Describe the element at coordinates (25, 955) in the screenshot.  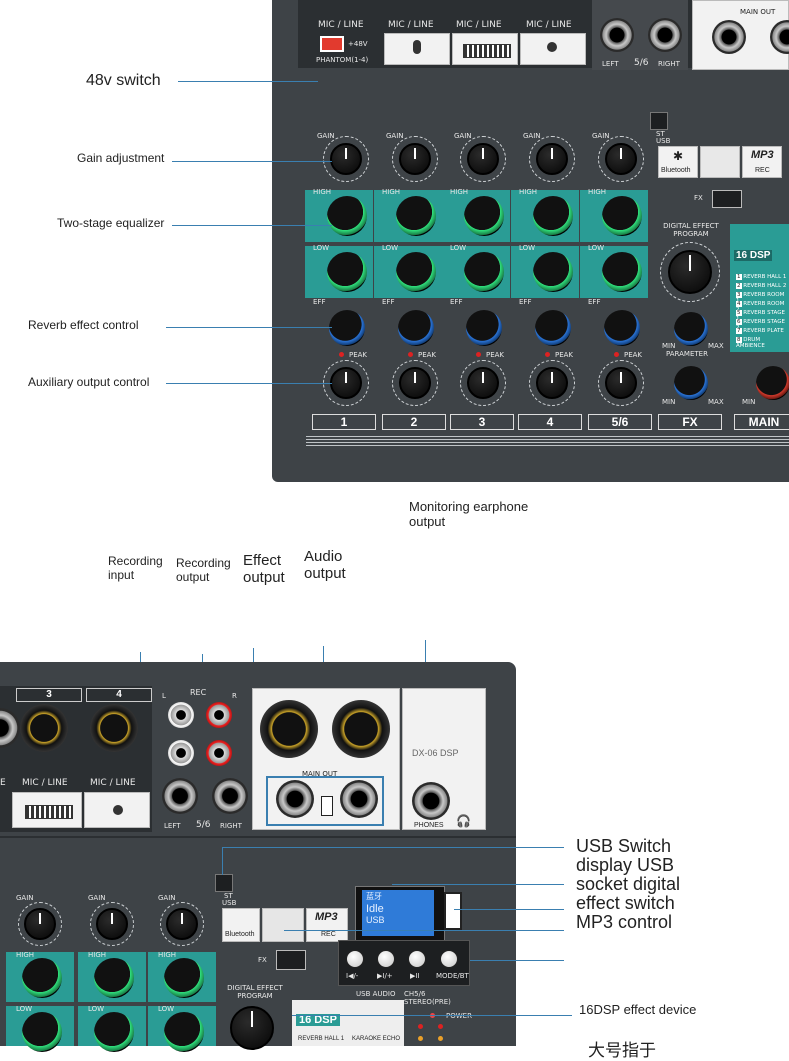
I see `bottom-high-label: HIGH` at that location.